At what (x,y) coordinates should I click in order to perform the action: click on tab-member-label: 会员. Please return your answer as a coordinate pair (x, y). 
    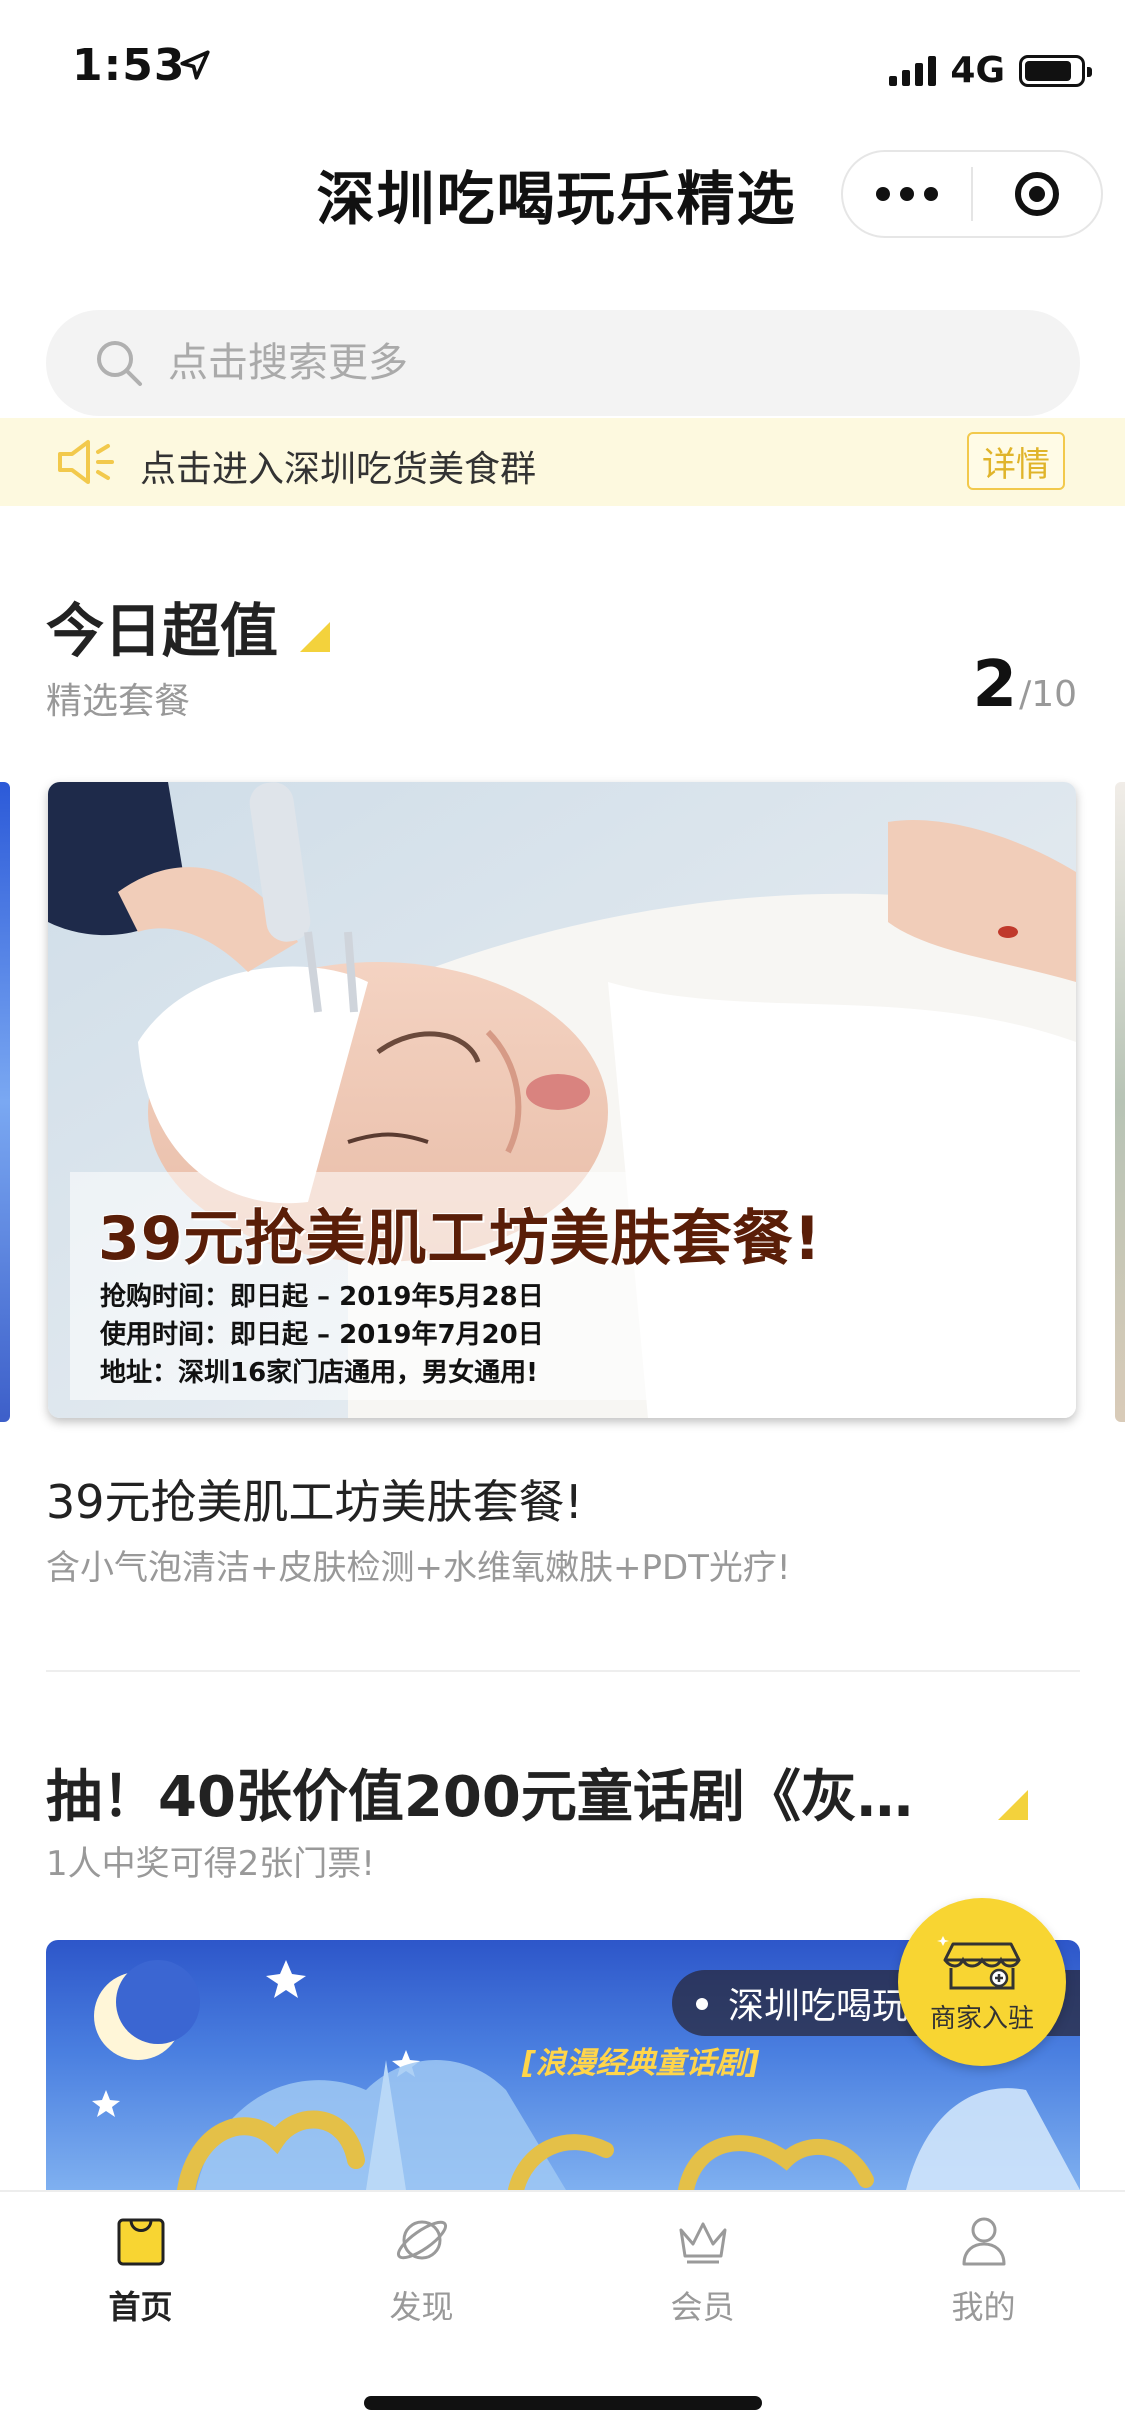
    Looking at the image, I should click on (702, 2307).